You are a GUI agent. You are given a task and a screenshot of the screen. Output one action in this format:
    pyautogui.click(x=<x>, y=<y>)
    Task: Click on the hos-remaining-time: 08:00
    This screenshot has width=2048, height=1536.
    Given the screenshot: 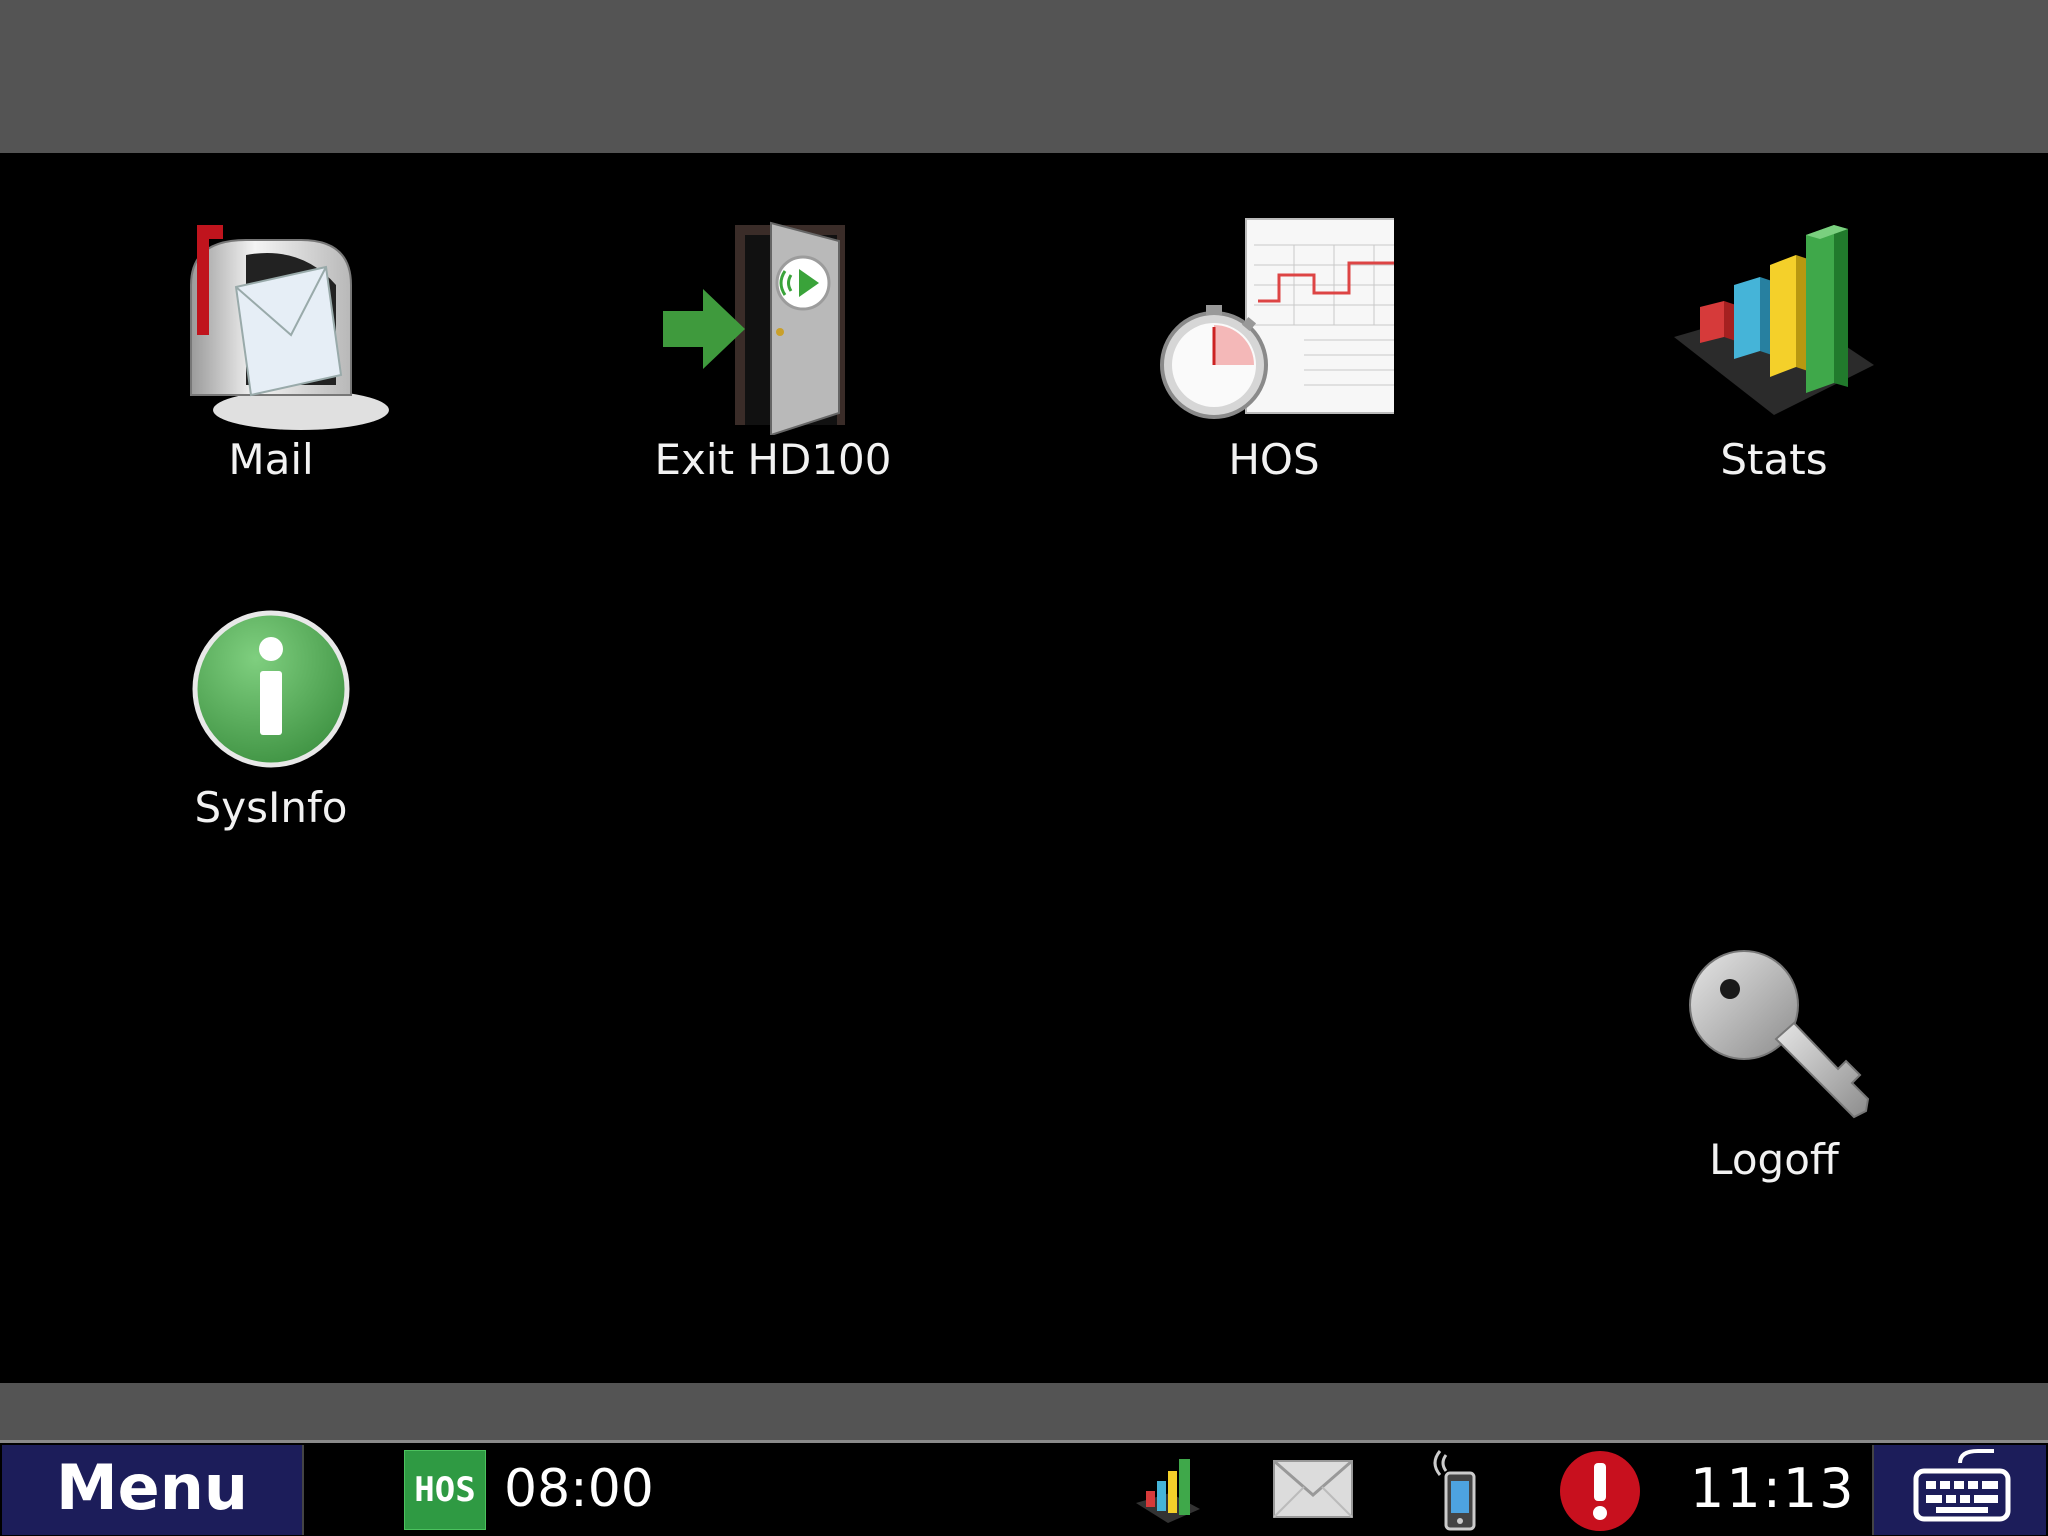 What is the action you would take?
    pyautogui.click(x=579, y=1489)
    